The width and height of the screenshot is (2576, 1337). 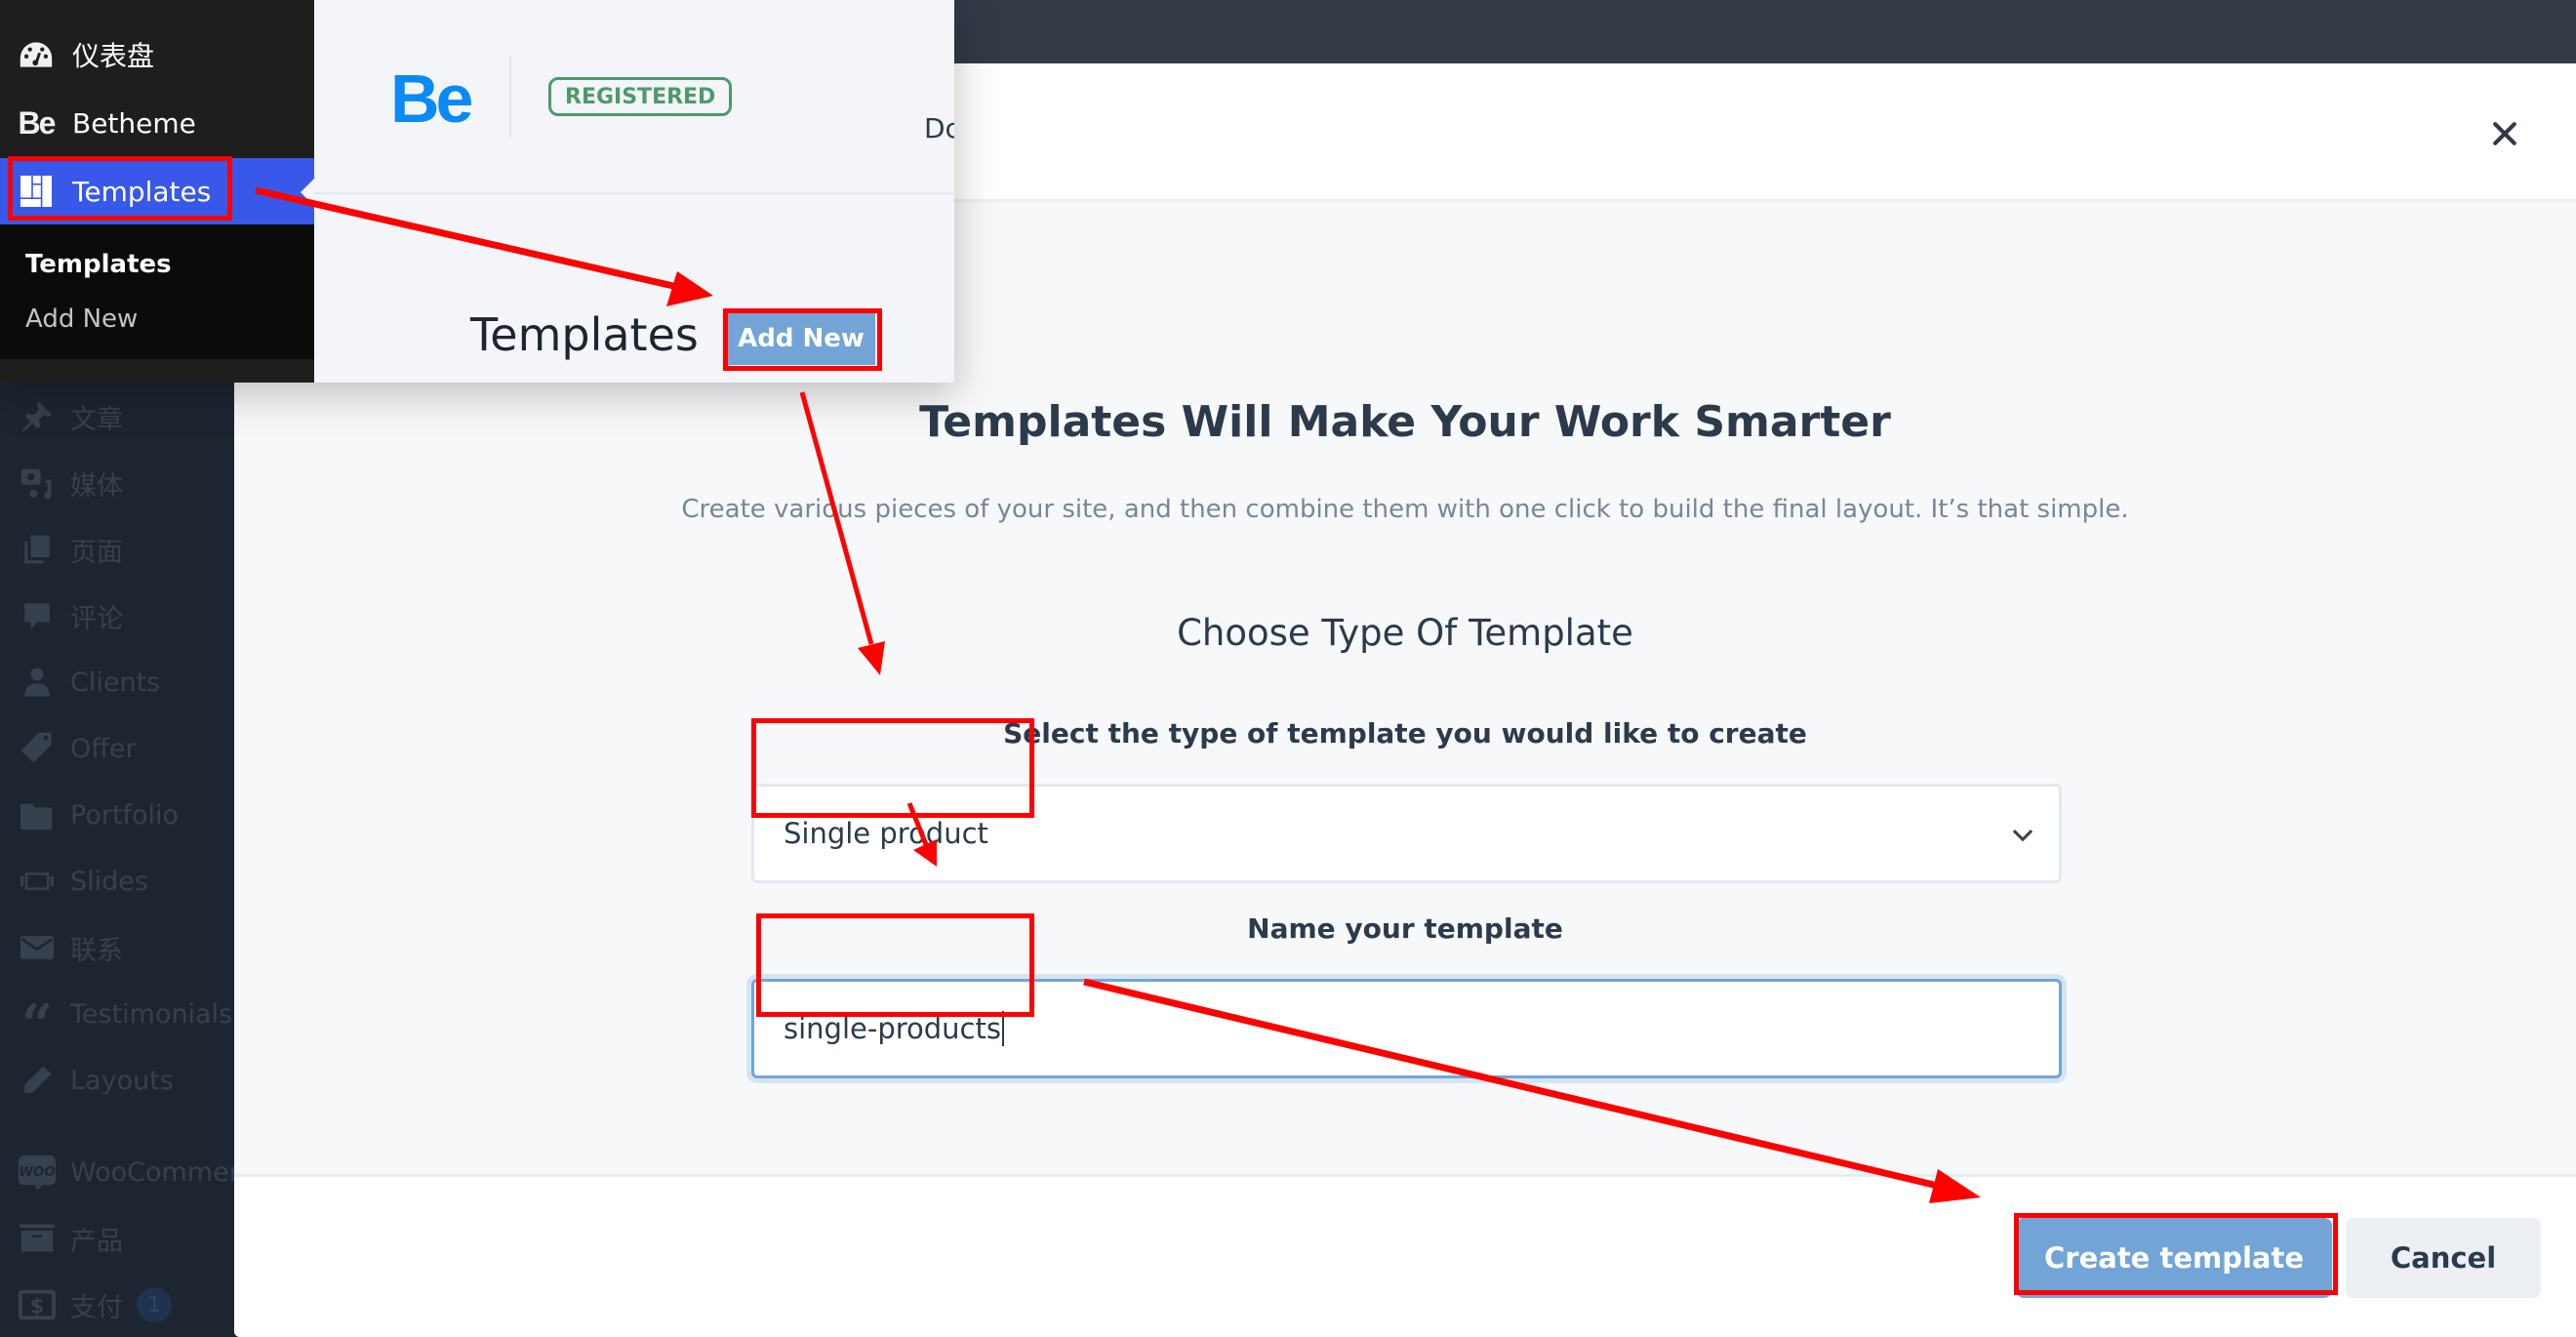 I want to click on sidebar-item-testimonials: “ Testimonials, so click(x=117, y=1014).